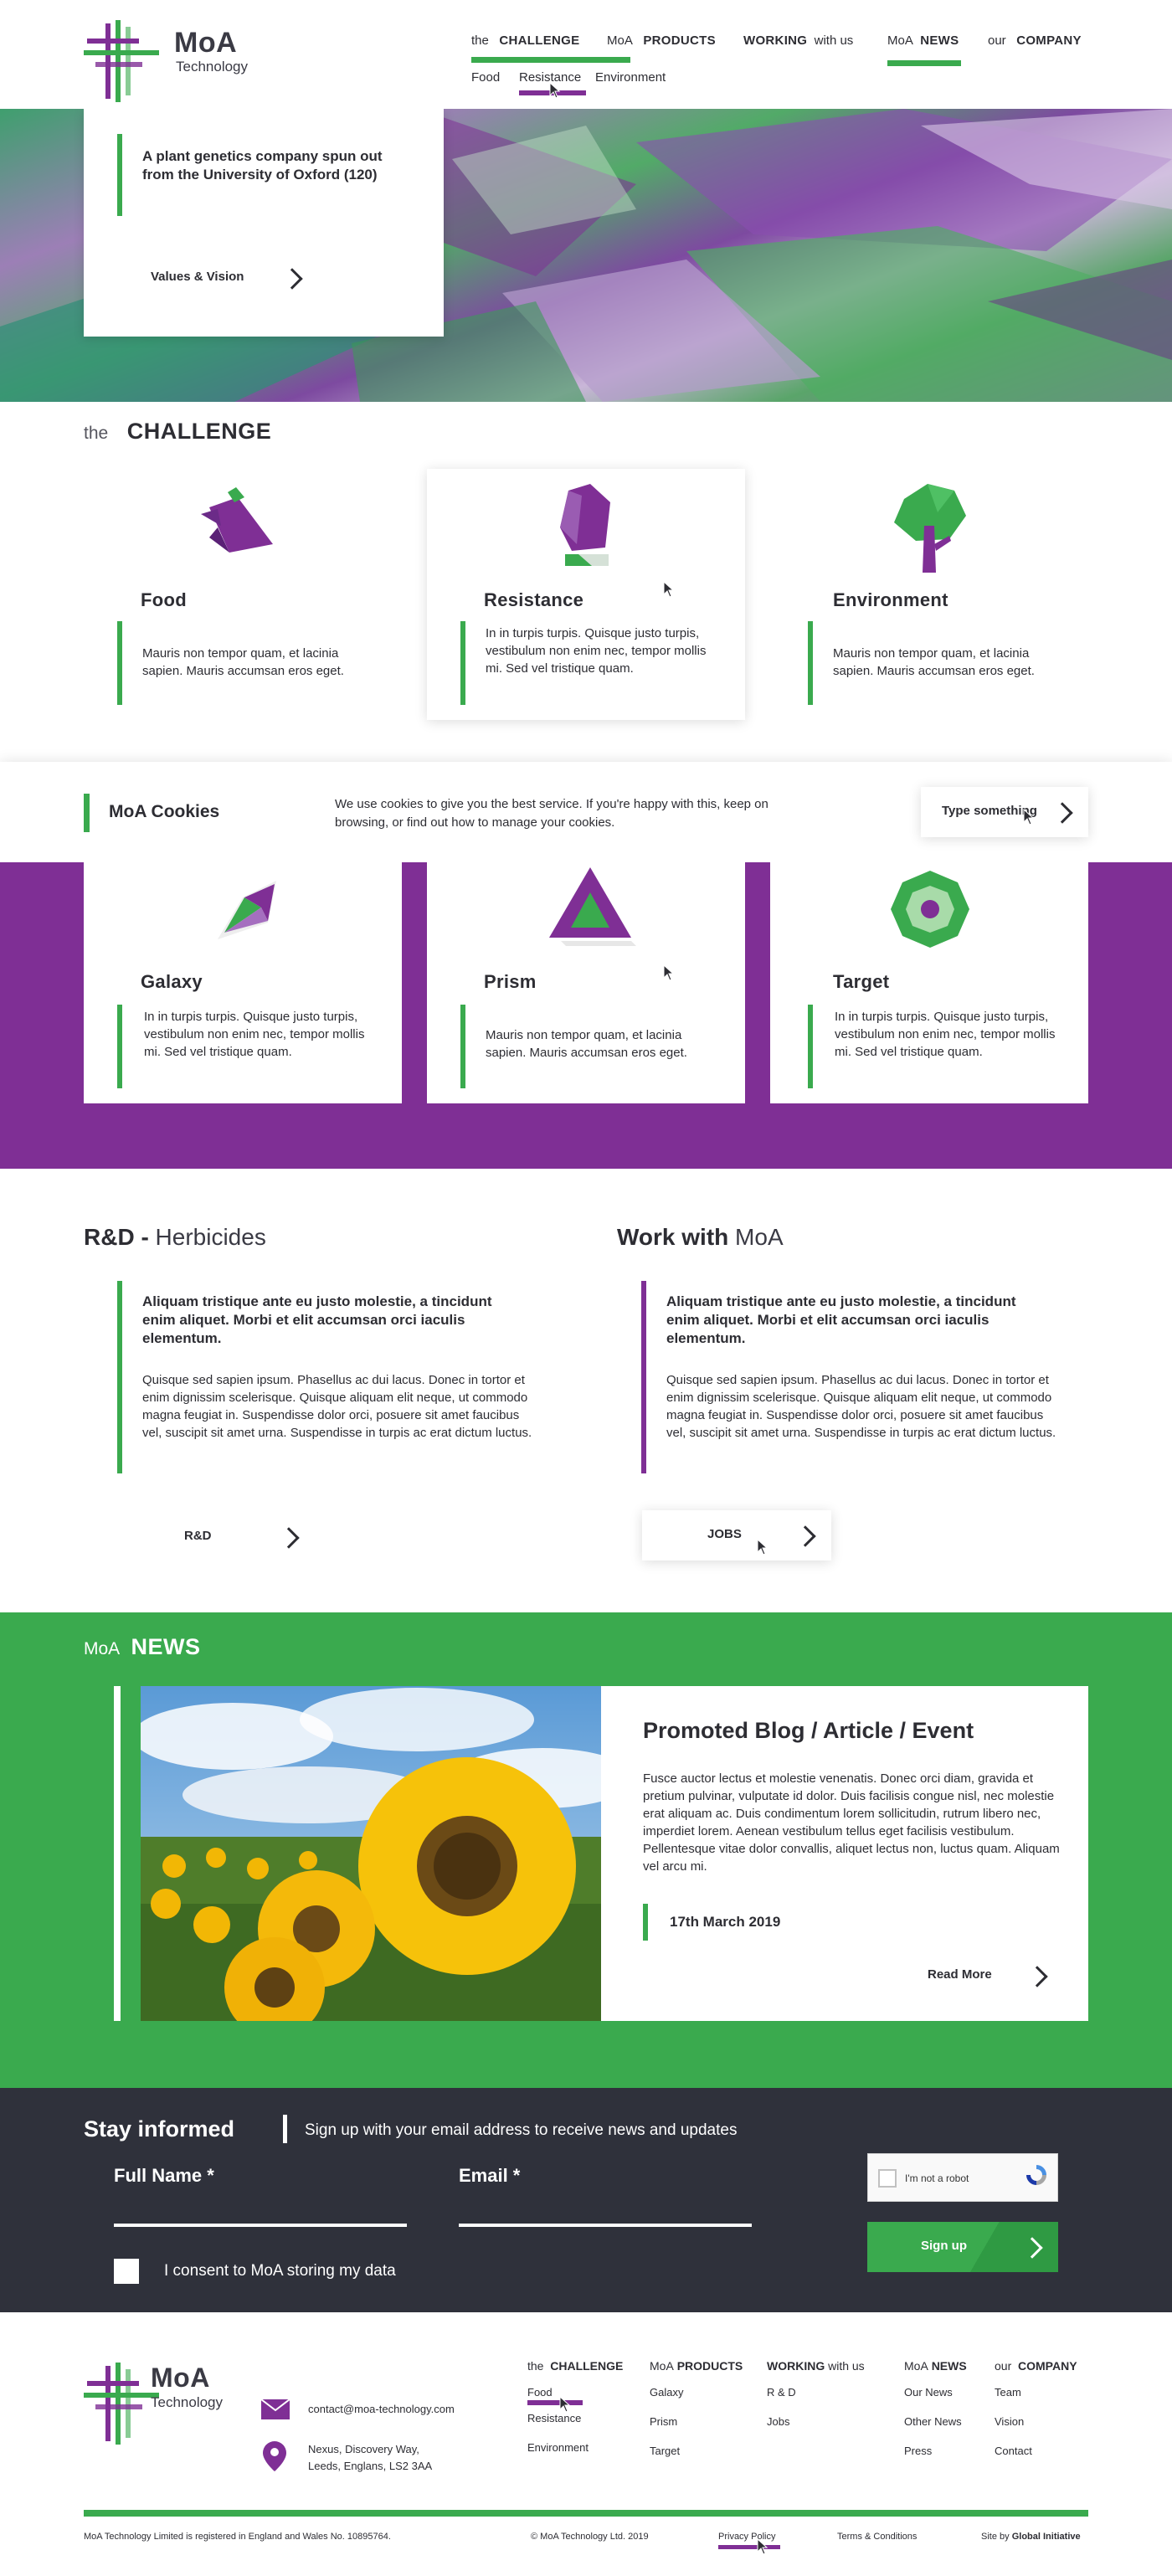 Image resolution: width=1172 pixels, height=2576 pixels. I want to click on recaptcha-widget: I'm not a robot, so click(963, 2178).